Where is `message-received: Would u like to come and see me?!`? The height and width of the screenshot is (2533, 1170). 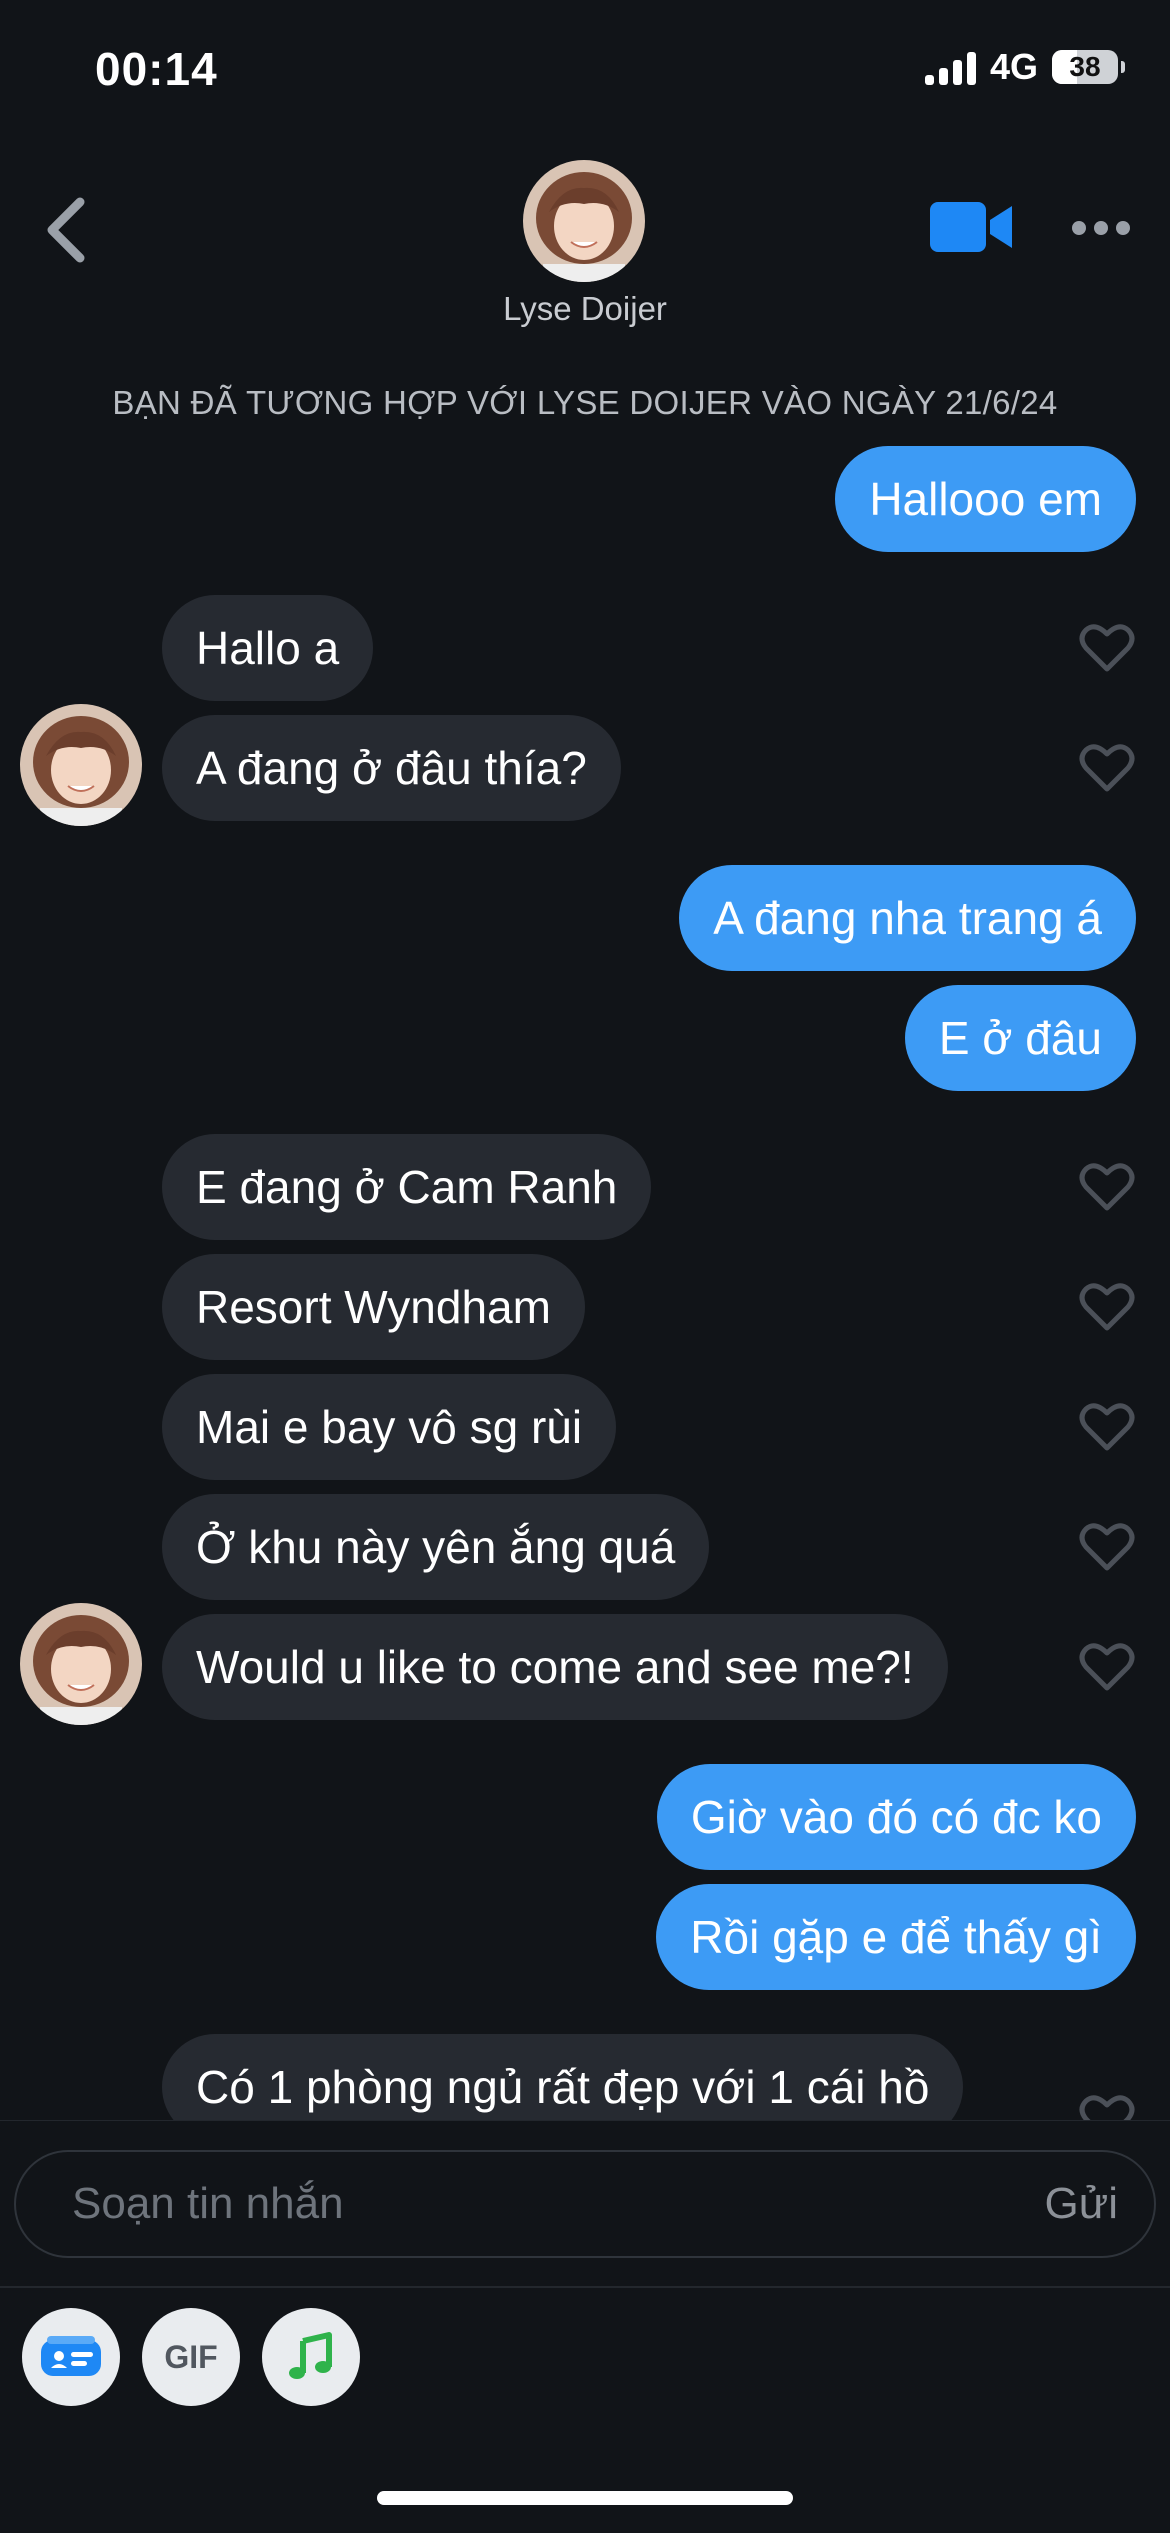 message-received: Would u like to come and see me?! is located at coordinates (555, 1667).